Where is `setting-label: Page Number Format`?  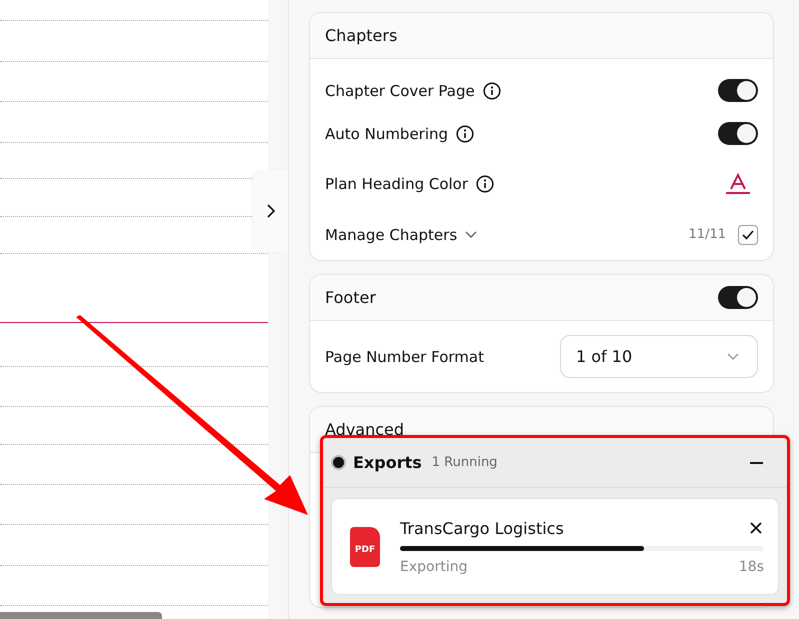
setting-label: Page Number Format is located at coordinates (404, 357).